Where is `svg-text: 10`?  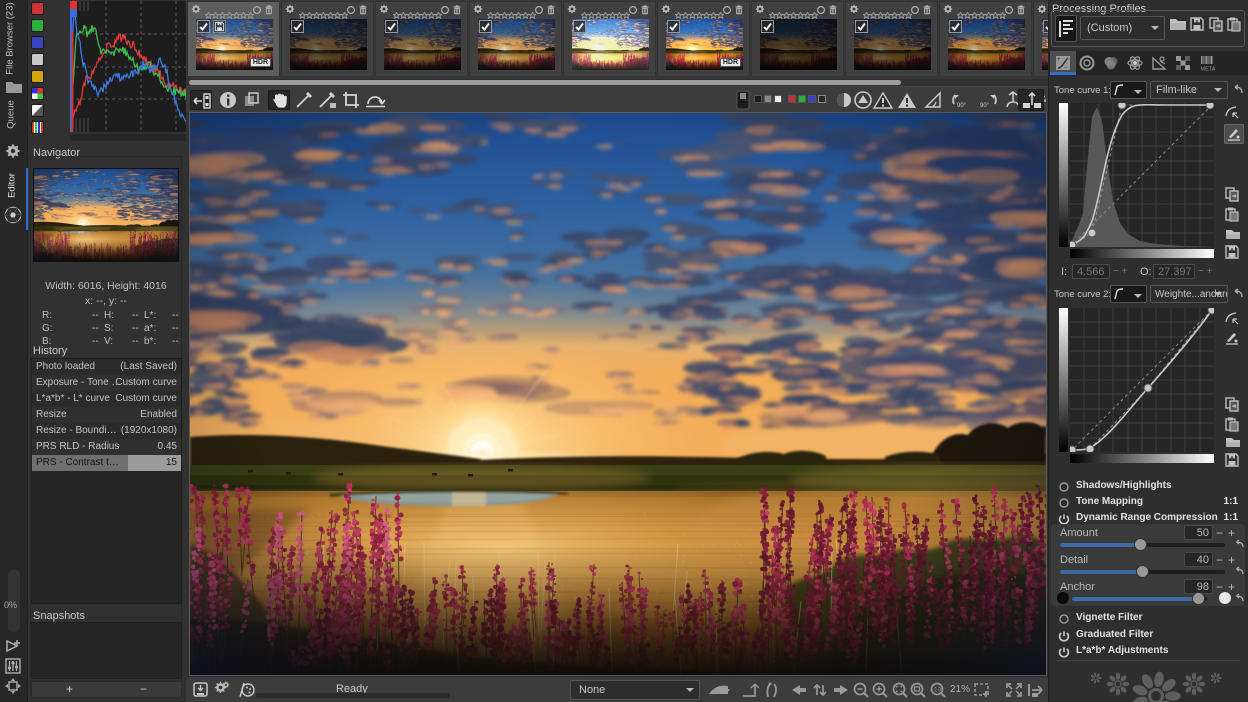 svg-text: 10 is located at coordinates (938, 690).